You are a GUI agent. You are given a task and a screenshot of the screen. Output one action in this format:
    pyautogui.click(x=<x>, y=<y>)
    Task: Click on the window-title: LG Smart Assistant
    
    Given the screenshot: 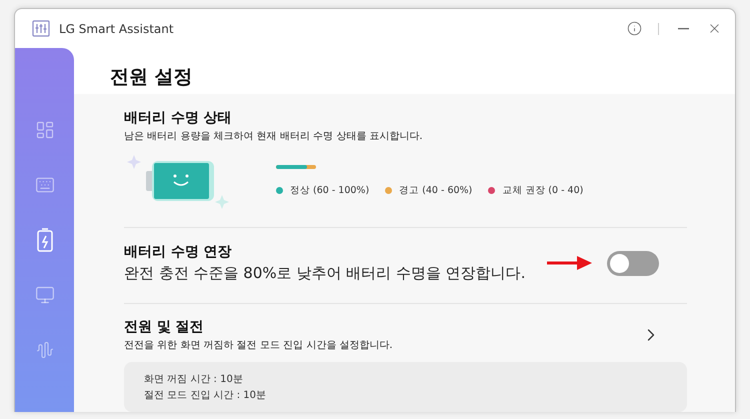 What is the action you would take?
    pyautogui.click(x=117, y=29)
    